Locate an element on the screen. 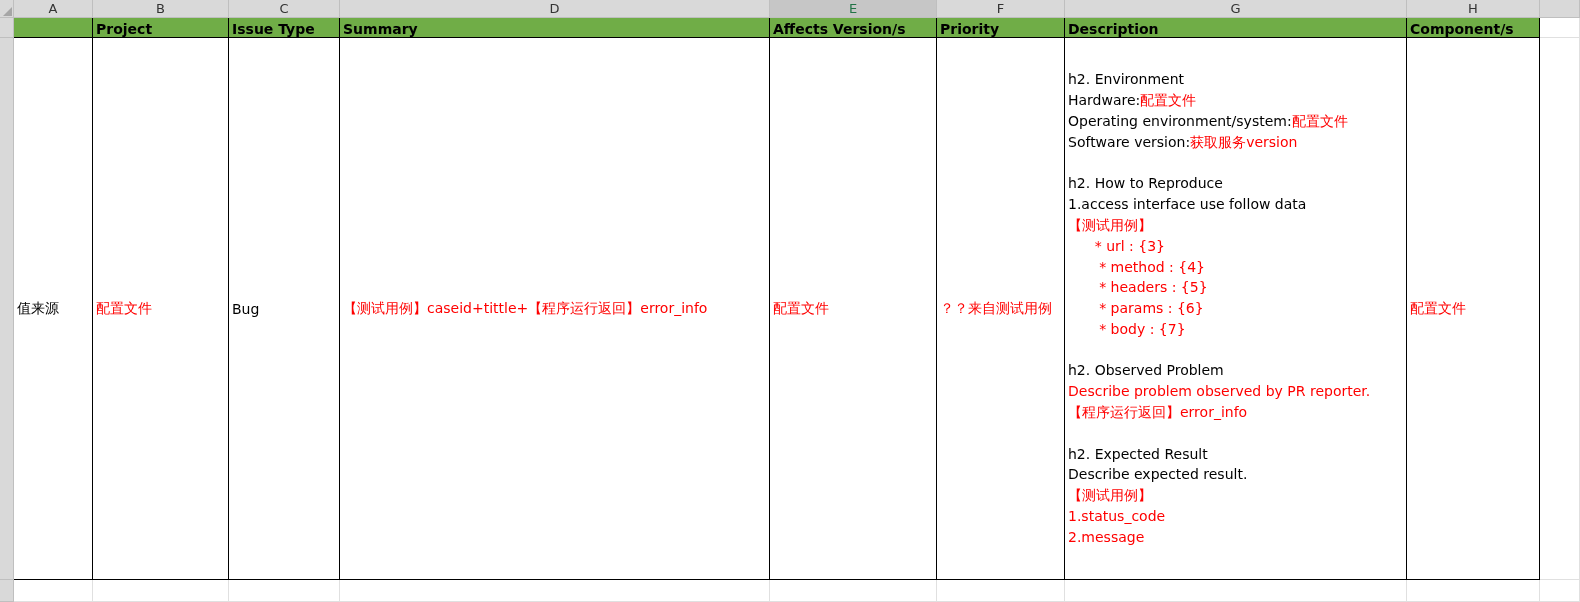  column-header: H is located at coordinates (1473, 9).